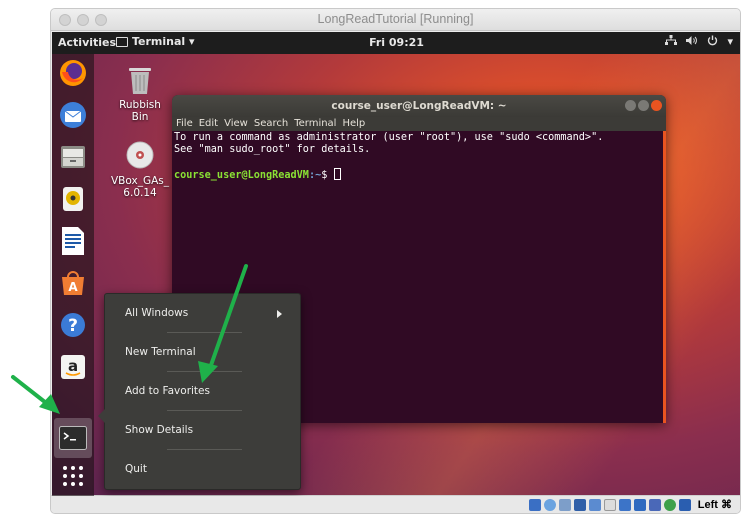 The height and width of the screenshot is (516, 748). What do you see at coordinates (129, 339) in the screenshot?
I see `annotation-arrows` at bounding box center [129, 339].